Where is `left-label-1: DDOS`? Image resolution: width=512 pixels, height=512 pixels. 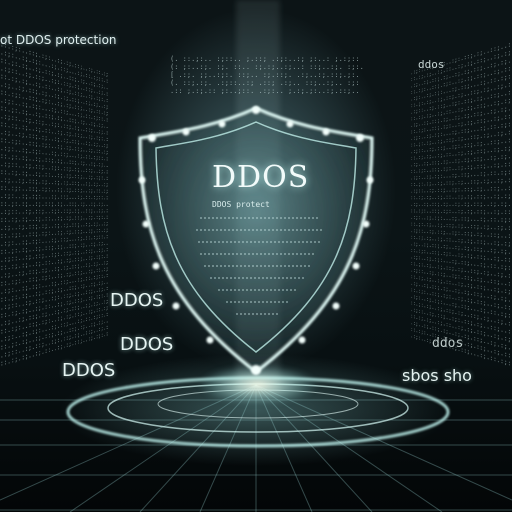
left-label-1: DDOS is located at coordinates (137, 300).